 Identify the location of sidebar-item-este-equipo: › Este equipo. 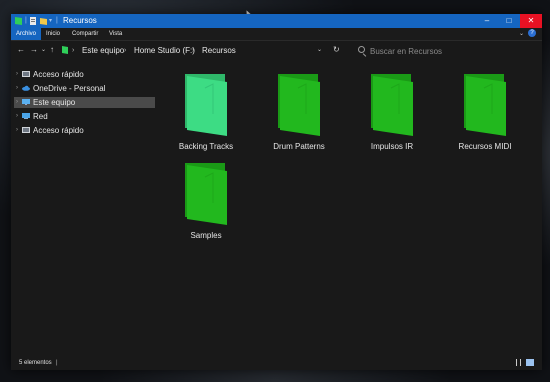
(84, 102).